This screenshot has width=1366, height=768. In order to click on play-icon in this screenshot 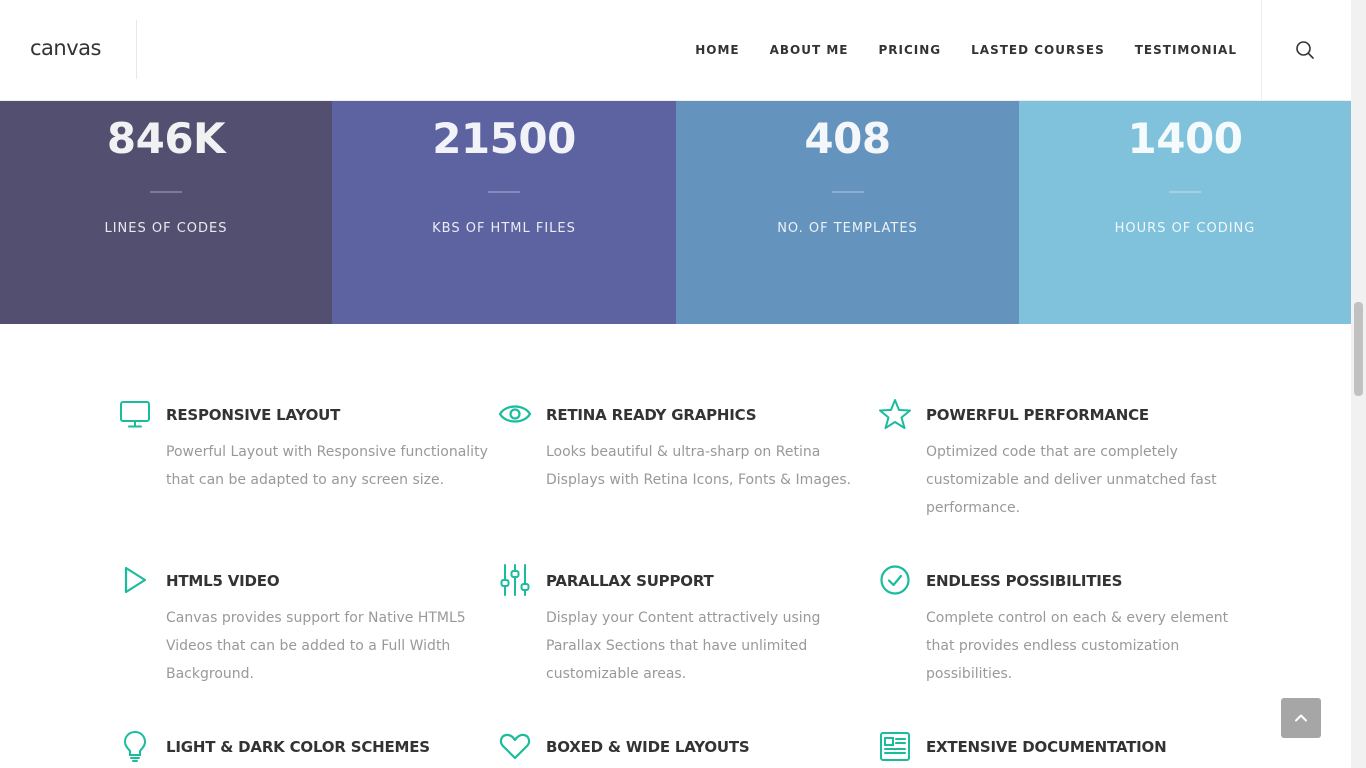, I will do `click(135, 580)`.